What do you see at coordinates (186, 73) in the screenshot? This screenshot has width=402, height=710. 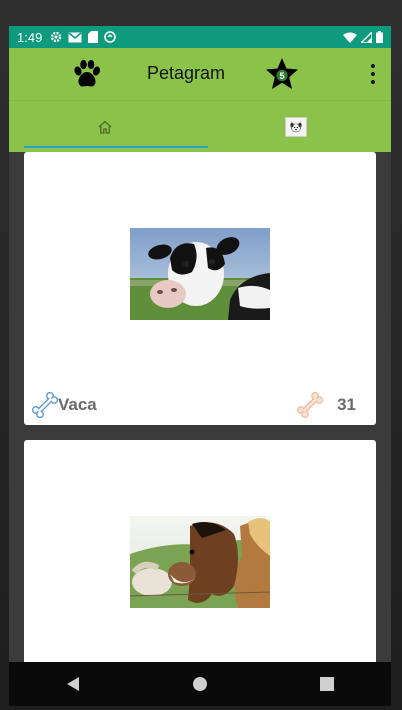 I see `app-title: Petagram` at bounding box center [186, 73].